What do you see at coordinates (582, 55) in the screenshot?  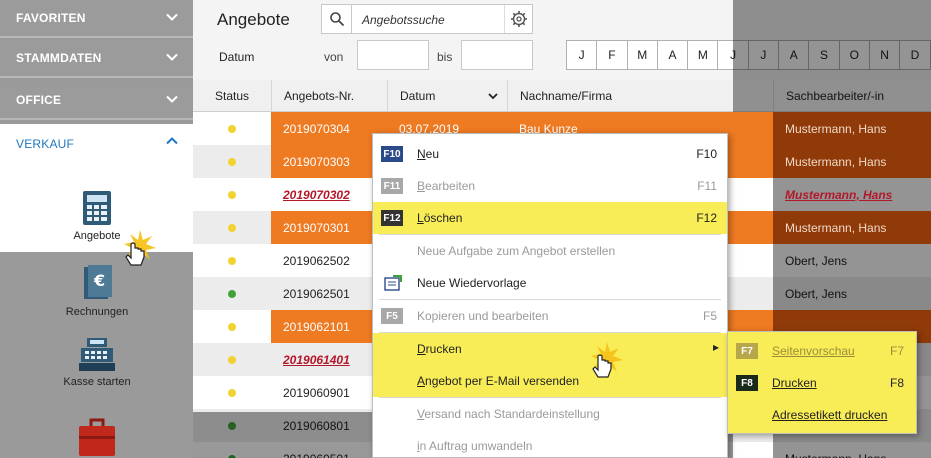 I see `month-button: J` at bounding box center [582, 55].